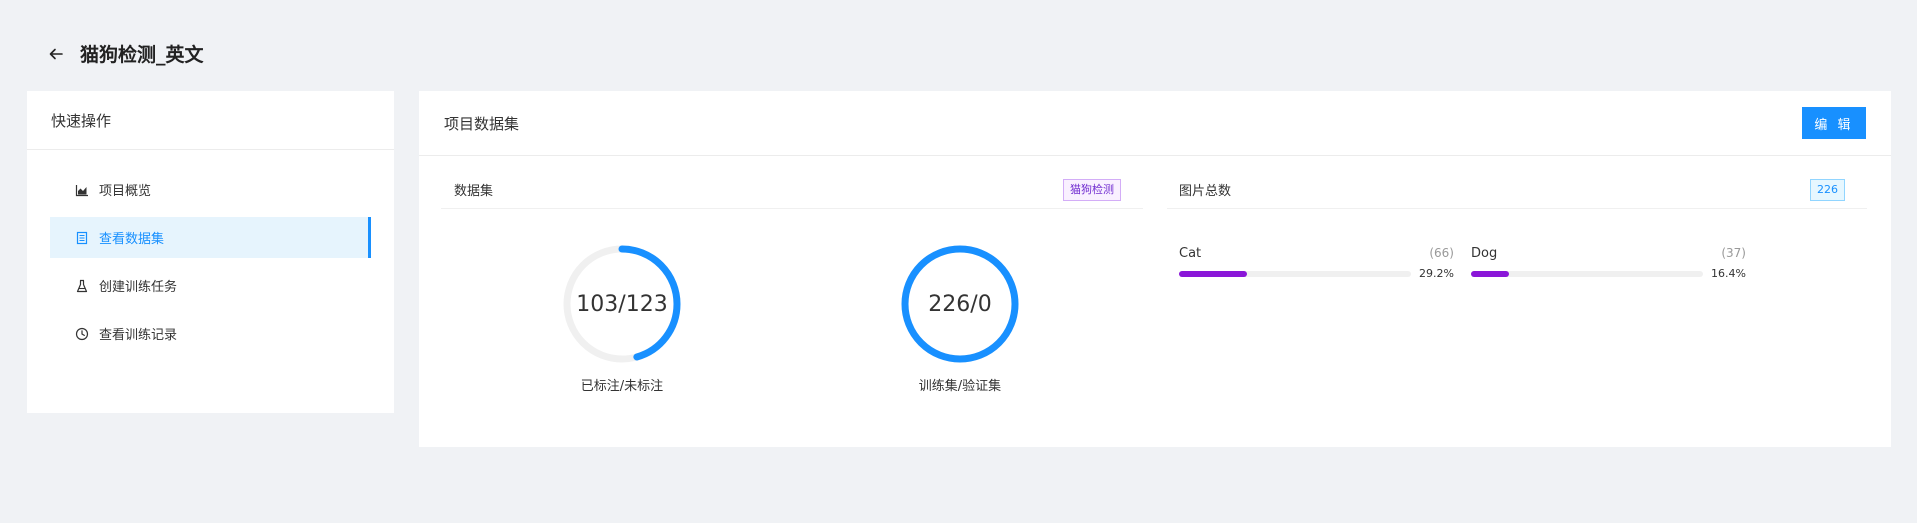  What do you see at coordinates (132, 239) in the screenshot?
I see `menu-item-label: 查看数据集` at bounding box center [132, 239].